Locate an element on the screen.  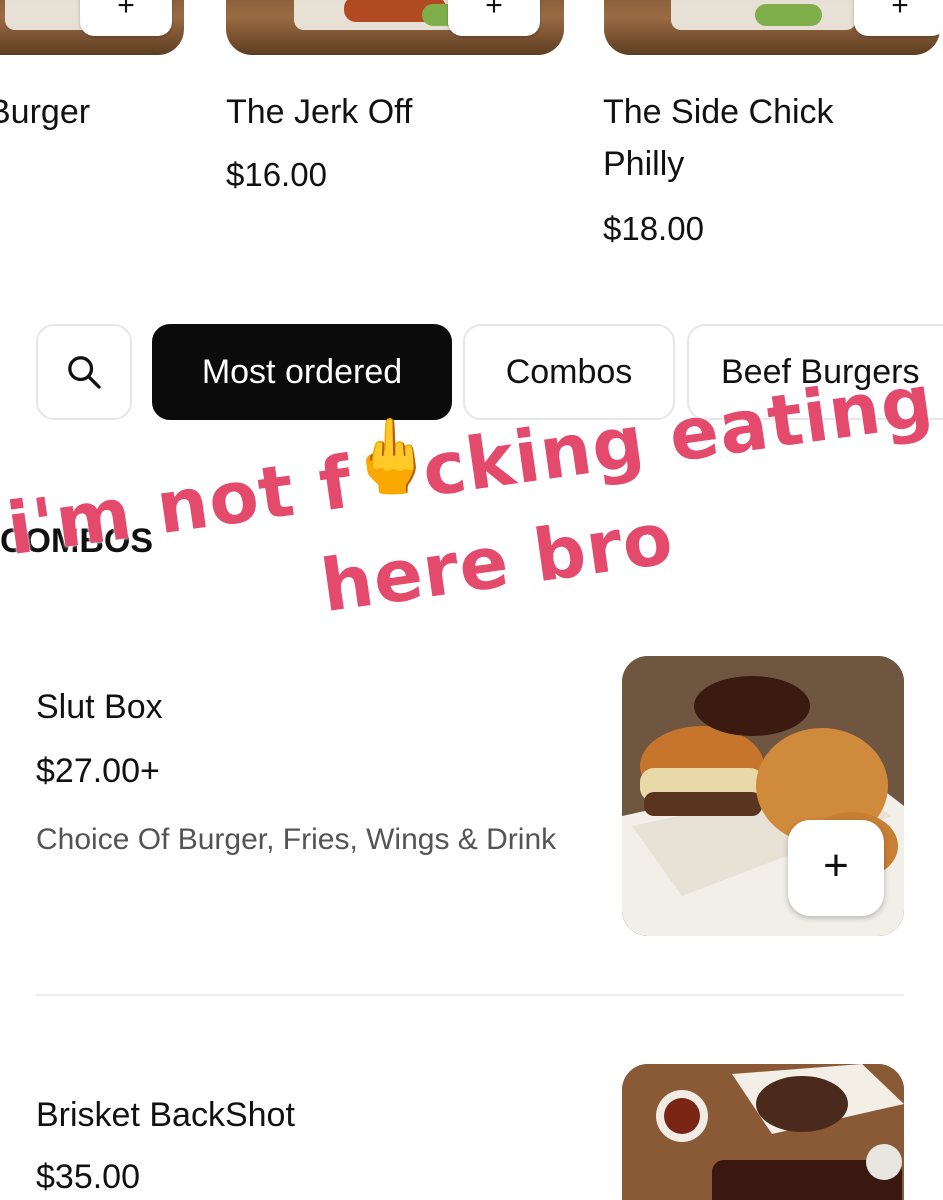
menu-item-title: Slut Box is located at coordinates (99, 707).